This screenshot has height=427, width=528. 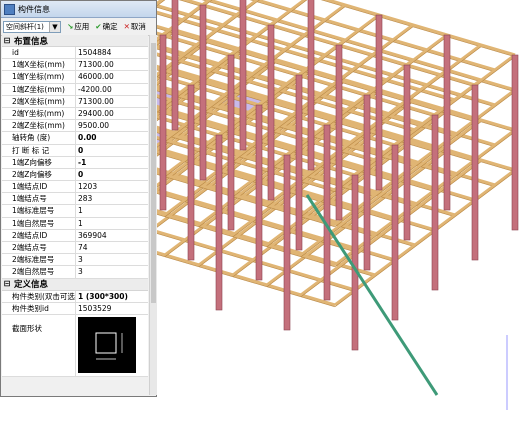 I want to click on property-row: 2端结点号 74, so click(x=75, y=248).